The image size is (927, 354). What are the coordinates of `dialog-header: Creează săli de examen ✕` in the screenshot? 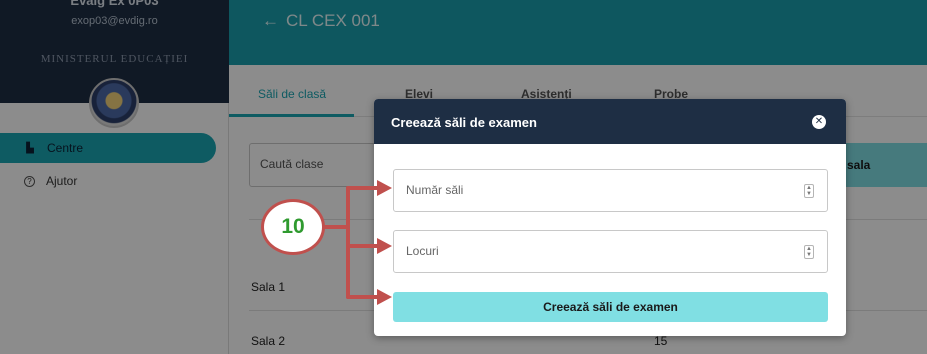 It's located at (610, 121).